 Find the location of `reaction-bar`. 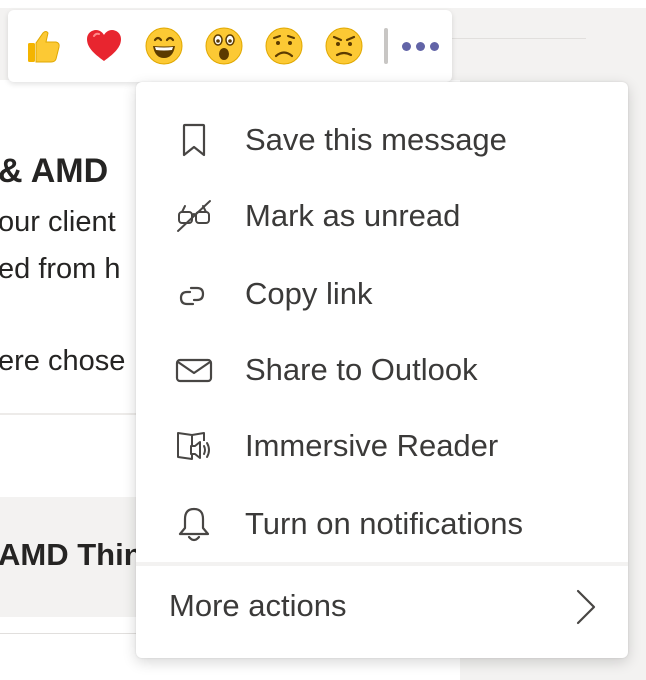

reaction-bar is located at coordinates (230, 46).